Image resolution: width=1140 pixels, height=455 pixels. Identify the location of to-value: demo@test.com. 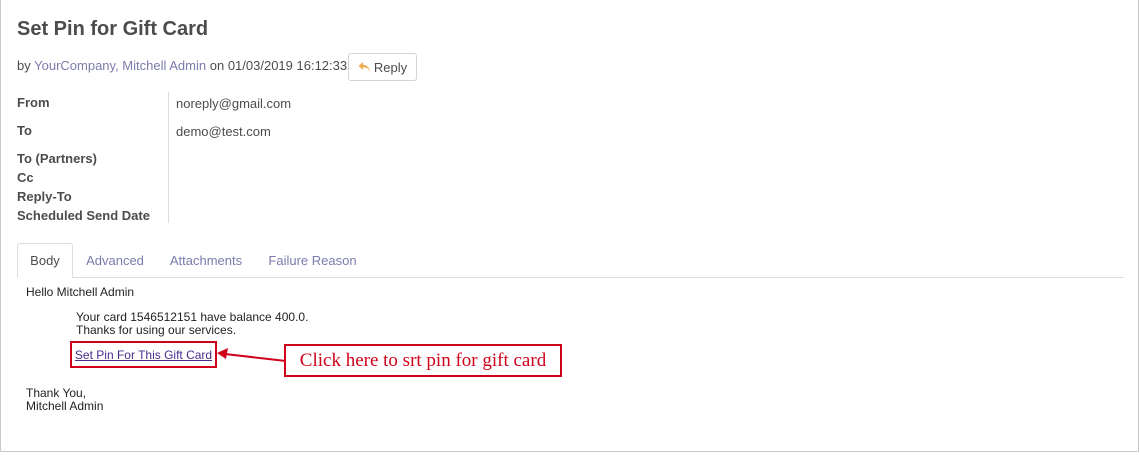
(223, 131).